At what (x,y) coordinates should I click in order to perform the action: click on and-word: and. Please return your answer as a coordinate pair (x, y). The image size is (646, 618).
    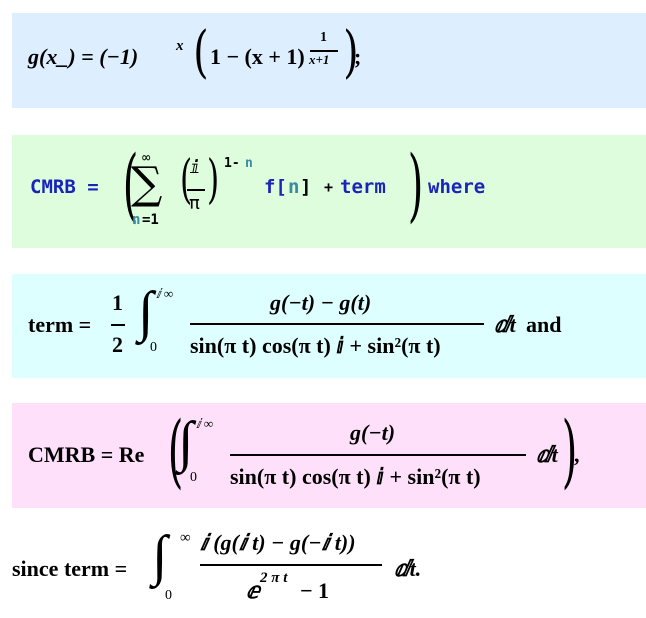
    Looking at the image, I should click on (544, 324).